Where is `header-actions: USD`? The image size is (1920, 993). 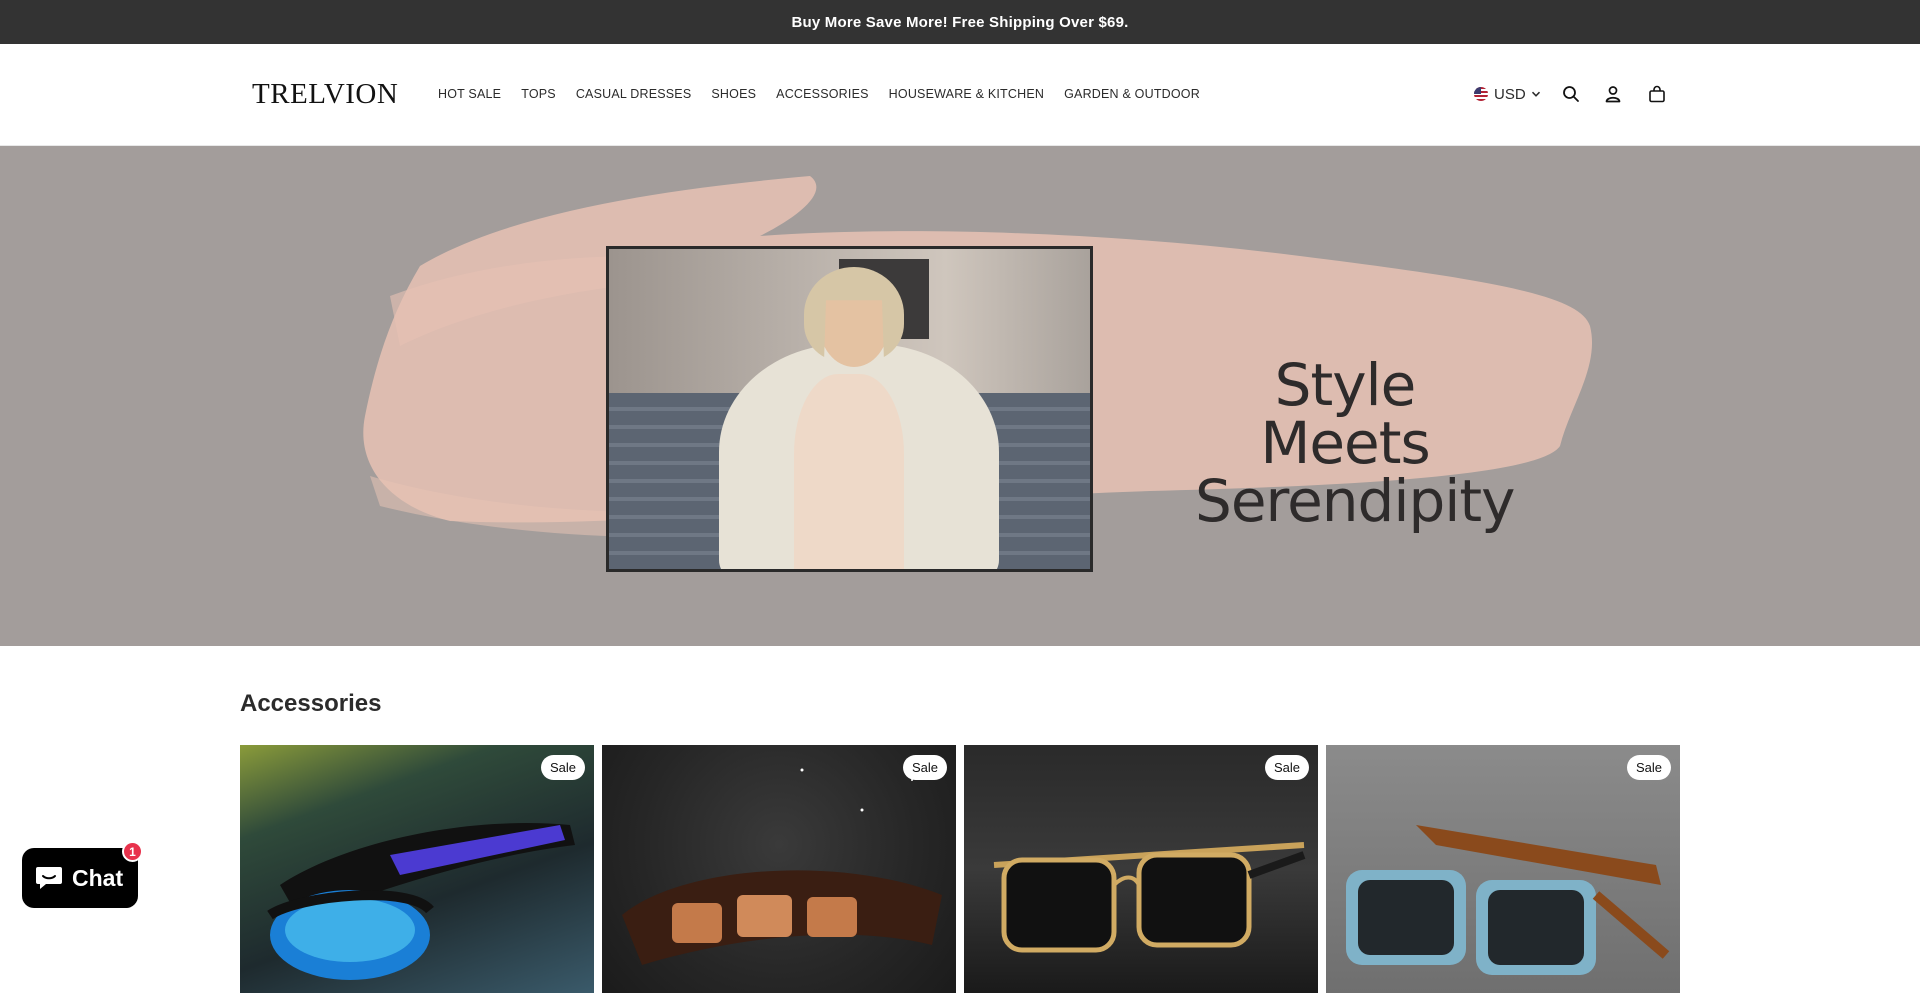 header-actions: USD is located at coordinates (1570, 94).